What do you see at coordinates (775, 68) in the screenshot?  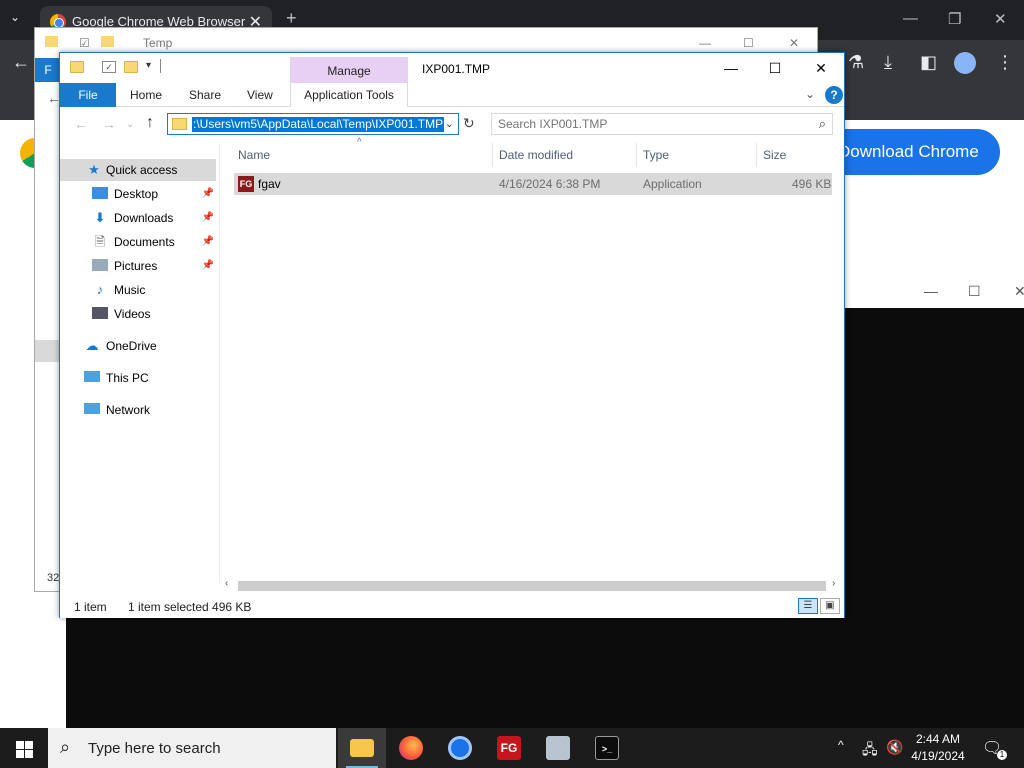 I see `maximize-button: ☐` at bounding box center [775, 68].